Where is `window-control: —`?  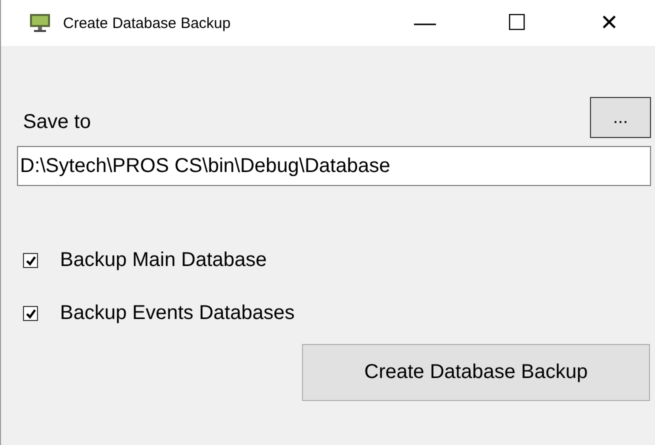 window-control: — is located at coordinates (425, 23).